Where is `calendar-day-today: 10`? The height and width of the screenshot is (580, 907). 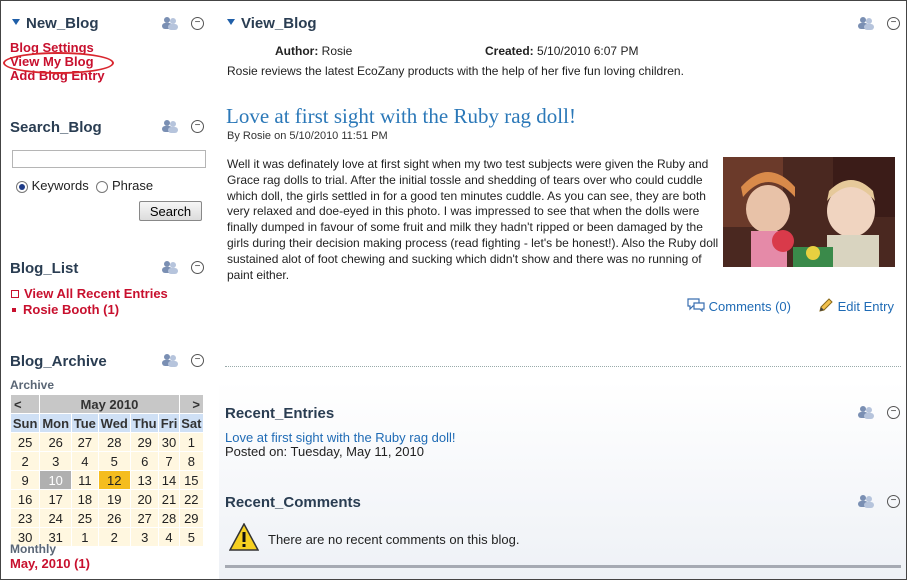 calendar-day-today: 10 is located at coordinates (56, 480).